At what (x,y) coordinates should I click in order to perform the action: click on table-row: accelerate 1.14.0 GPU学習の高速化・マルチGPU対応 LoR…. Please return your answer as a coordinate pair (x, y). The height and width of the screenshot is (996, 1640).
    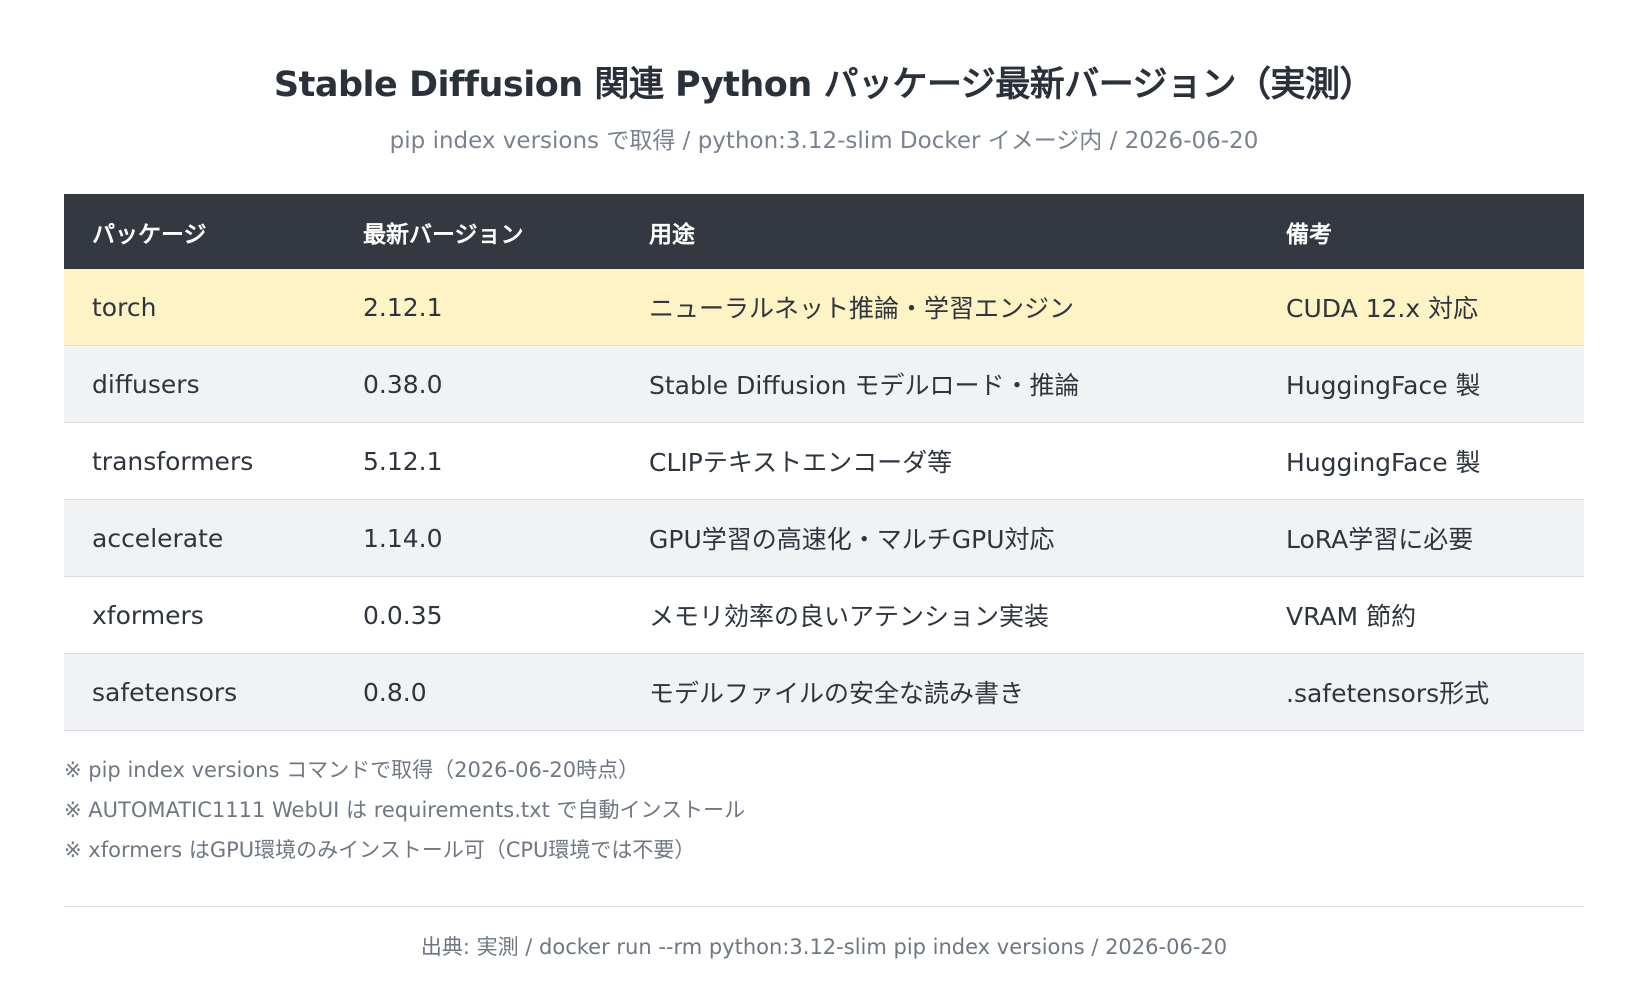
    Looking at the image, I should click on (824, 538).